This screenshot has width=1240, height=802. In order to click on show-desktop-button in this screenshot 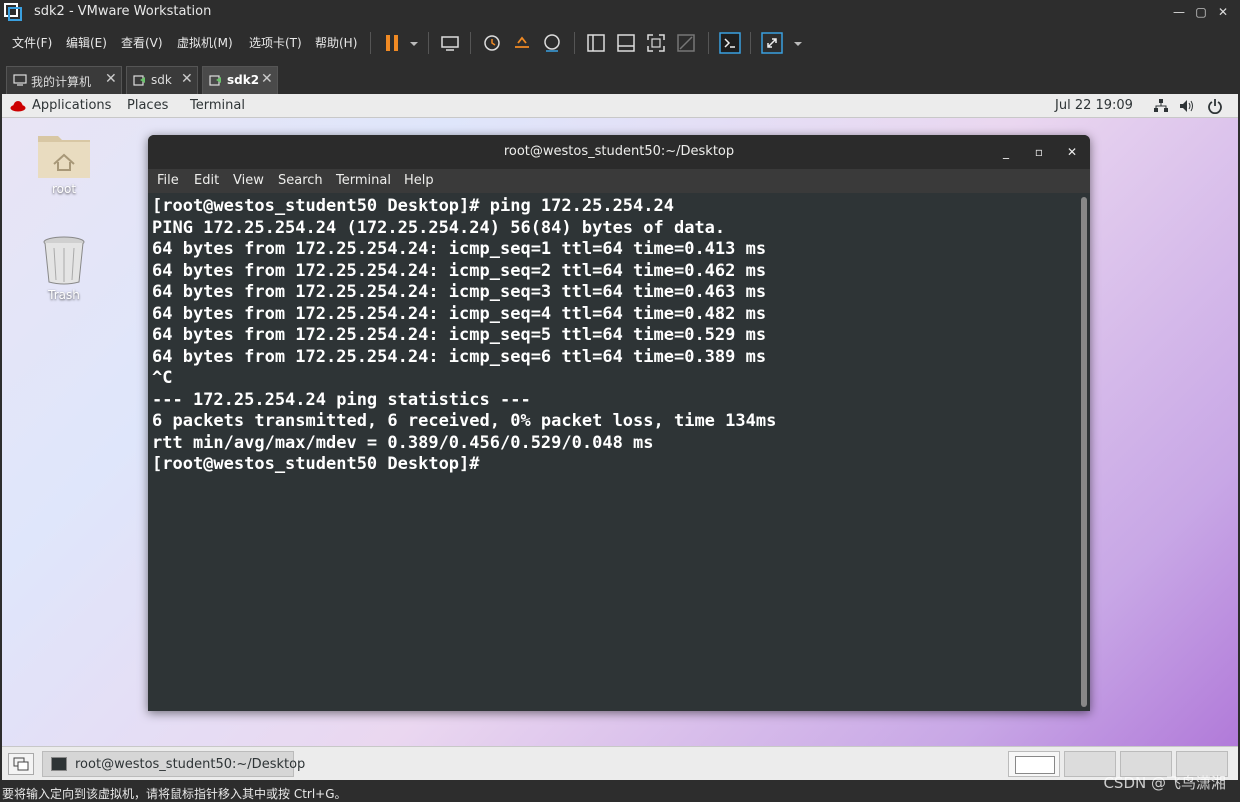, I will do `click(21, 764)`.